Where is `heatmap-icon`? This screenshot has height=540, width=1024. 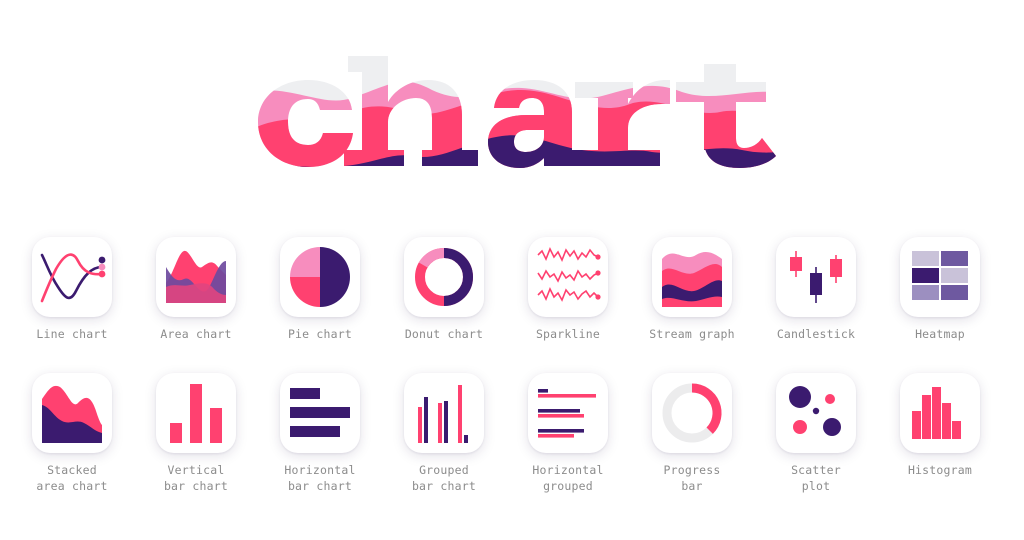
heatmap-icon is located at coordinates (940, 275).